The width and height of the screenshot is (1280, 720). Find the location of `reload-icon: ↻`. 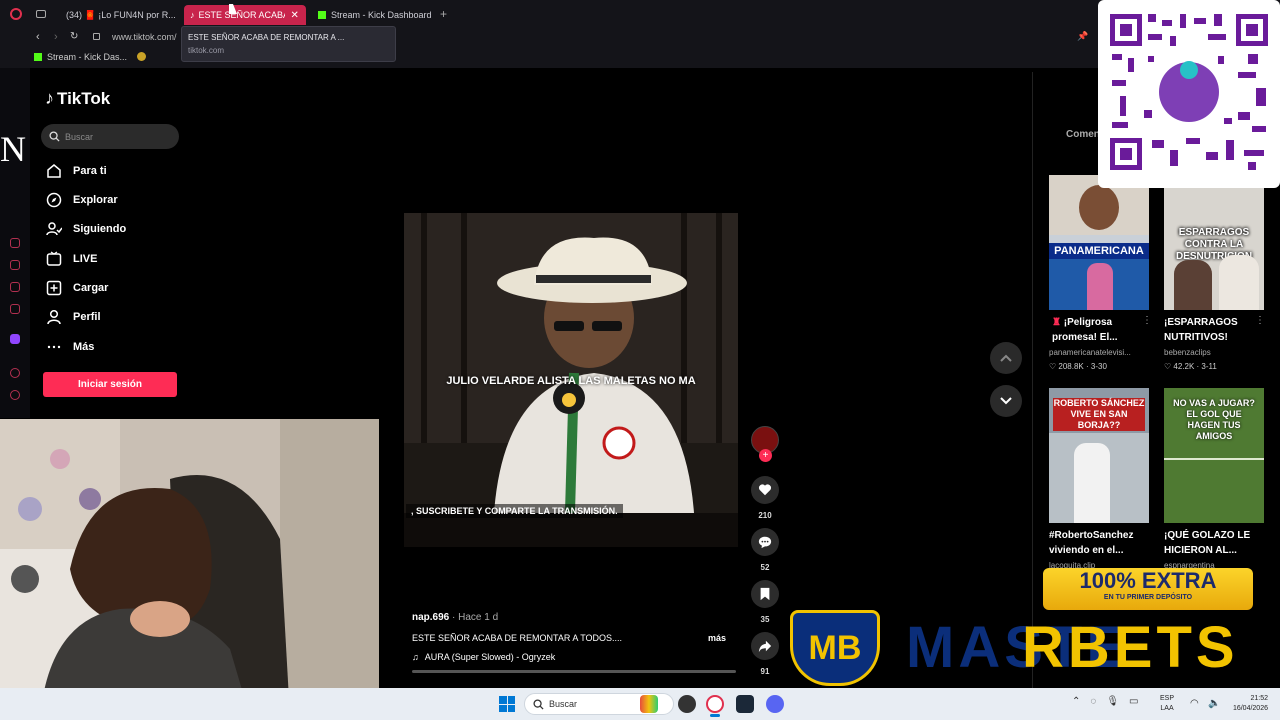

reload-icon: ↻ is located at coordinates (74, 36).